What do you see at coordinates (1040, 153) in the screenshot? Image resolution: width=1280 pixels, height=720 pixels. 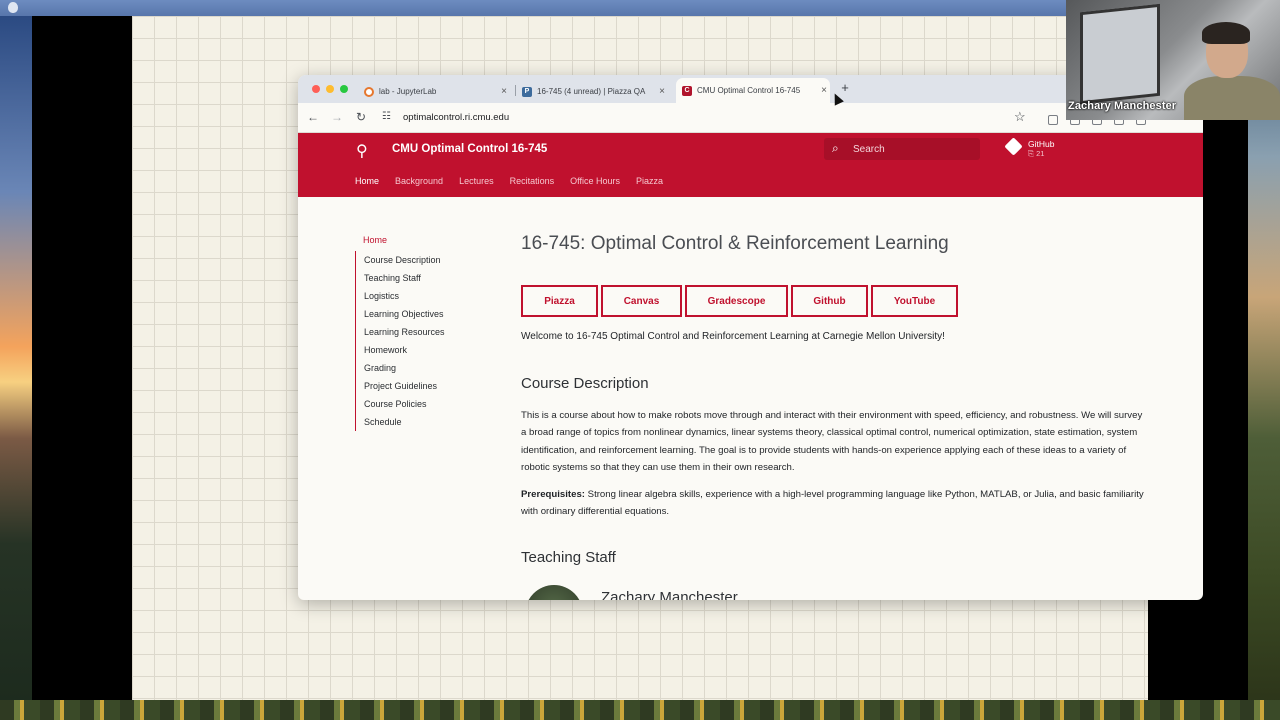 I see `github-count-value: 21` at bounding box center [1040, 153].